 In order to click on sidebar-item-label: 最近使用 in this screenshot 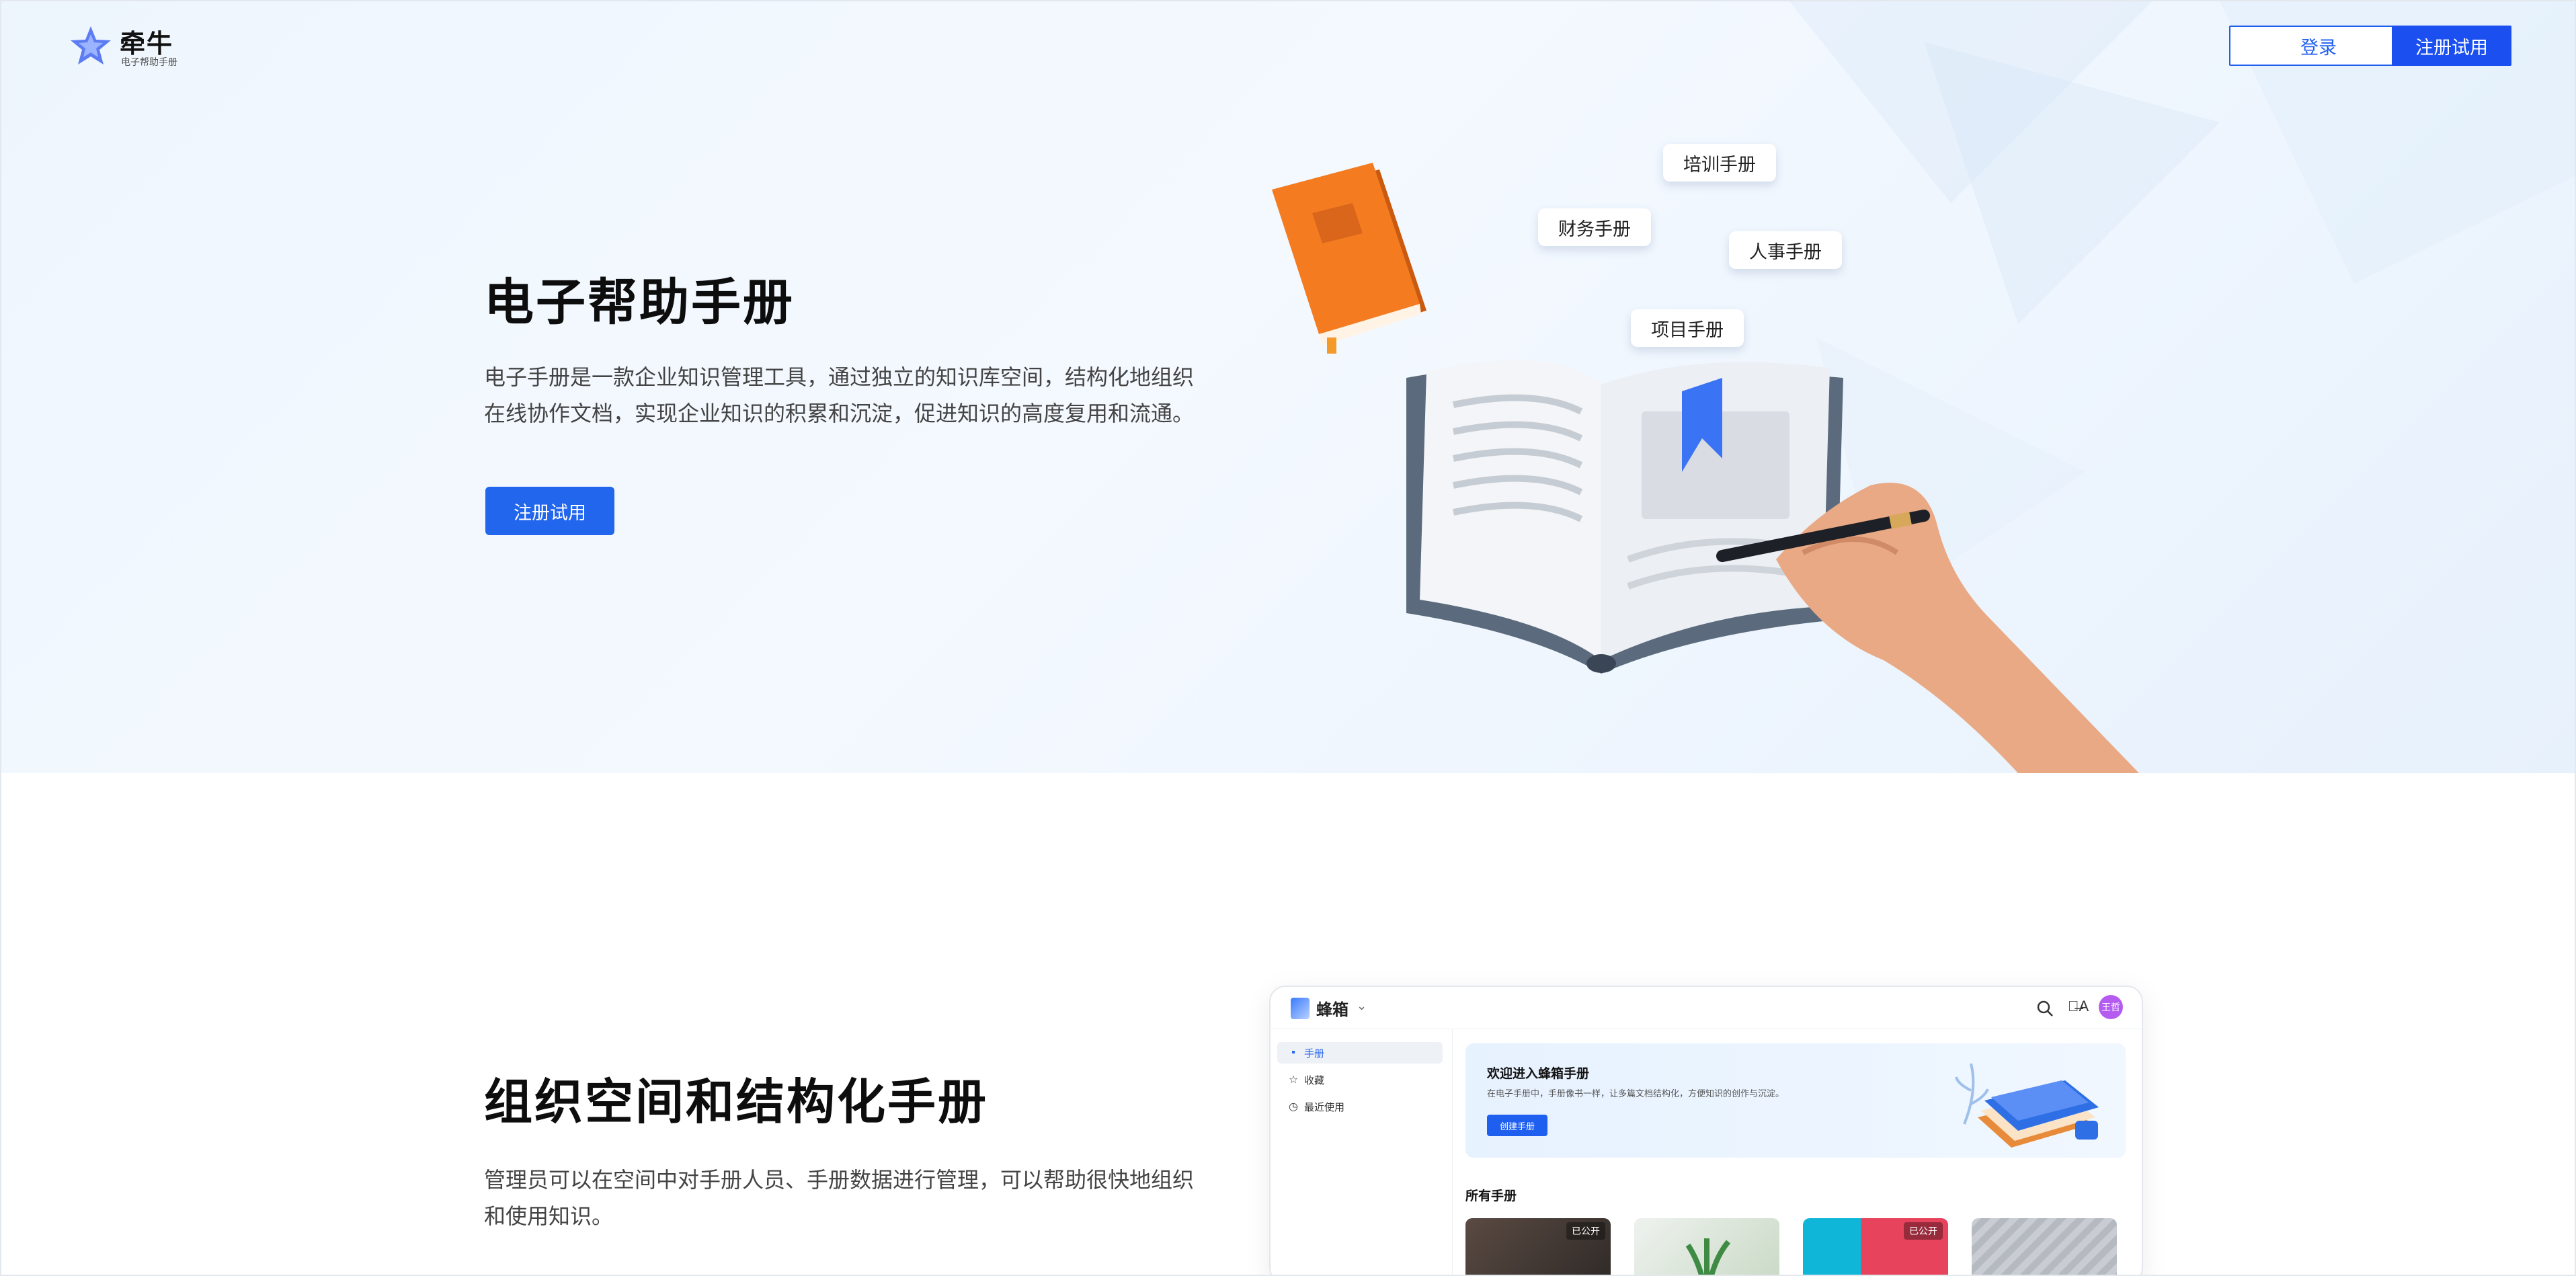, I will do `click(1324, 1107)`.